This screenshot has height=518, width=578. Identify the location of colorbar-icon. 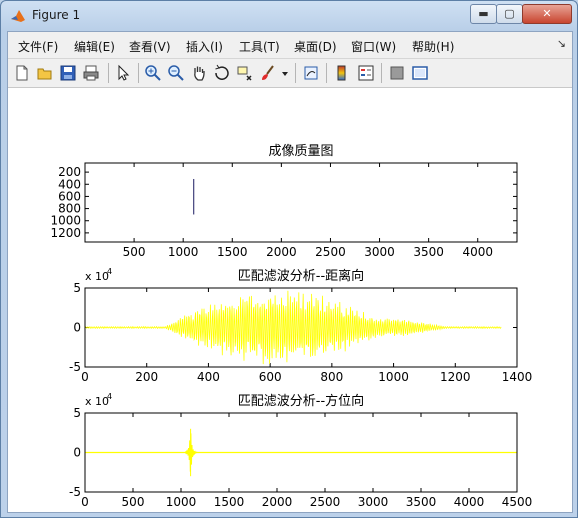
(343, 73).